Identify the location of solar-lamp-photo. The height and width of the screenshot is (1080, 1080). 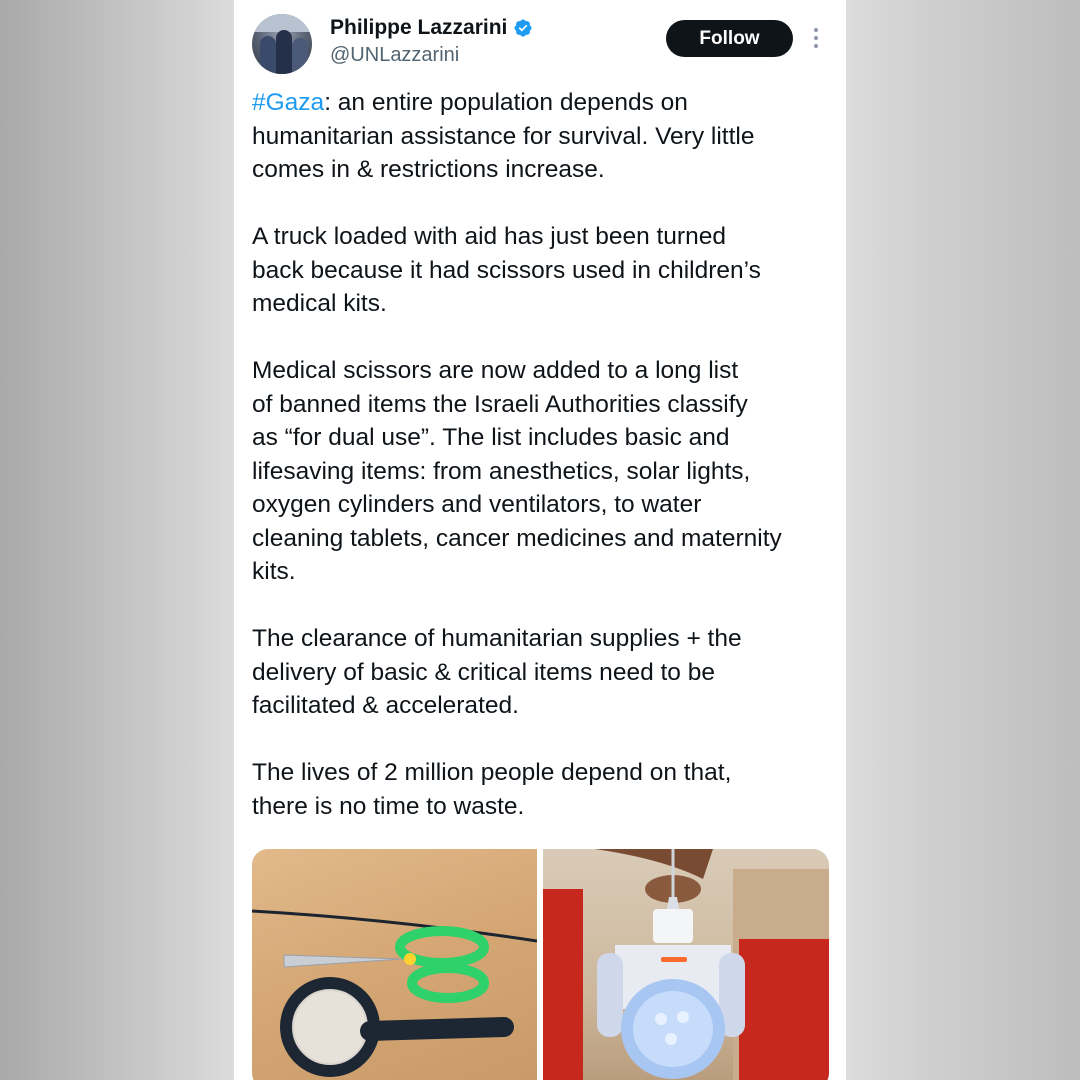
(686, 964).